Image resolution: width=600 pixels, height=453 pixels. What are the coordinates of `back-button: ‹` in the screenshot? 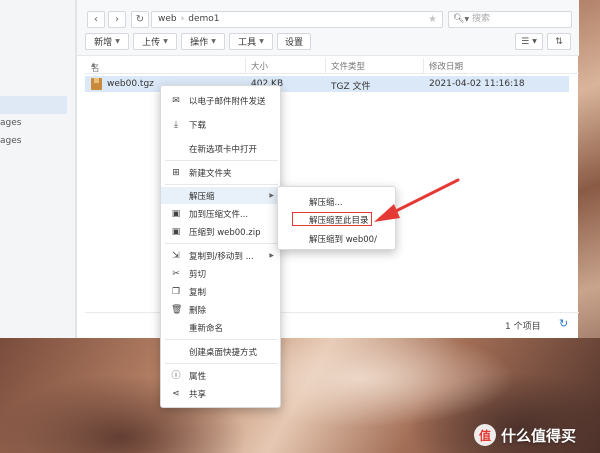 It's located at (96, 19).